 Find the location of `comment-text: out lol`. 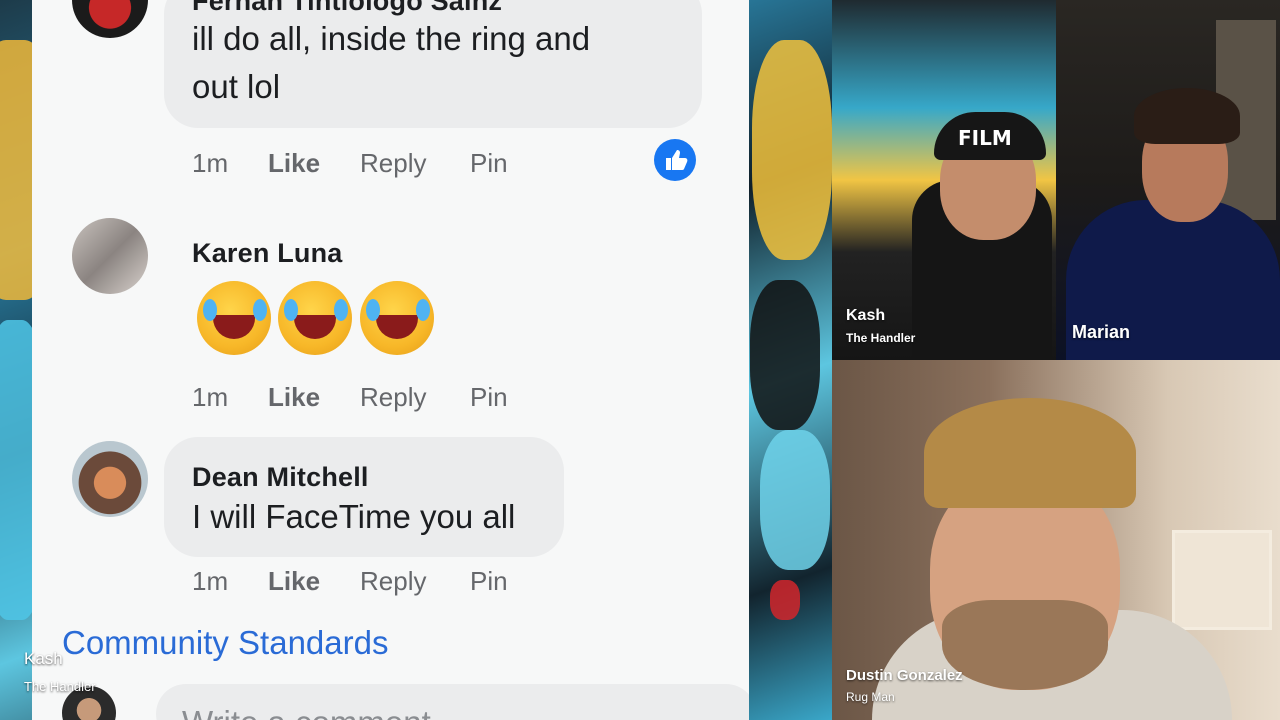

comment-text: out lol is located at coordinates (236, 86).